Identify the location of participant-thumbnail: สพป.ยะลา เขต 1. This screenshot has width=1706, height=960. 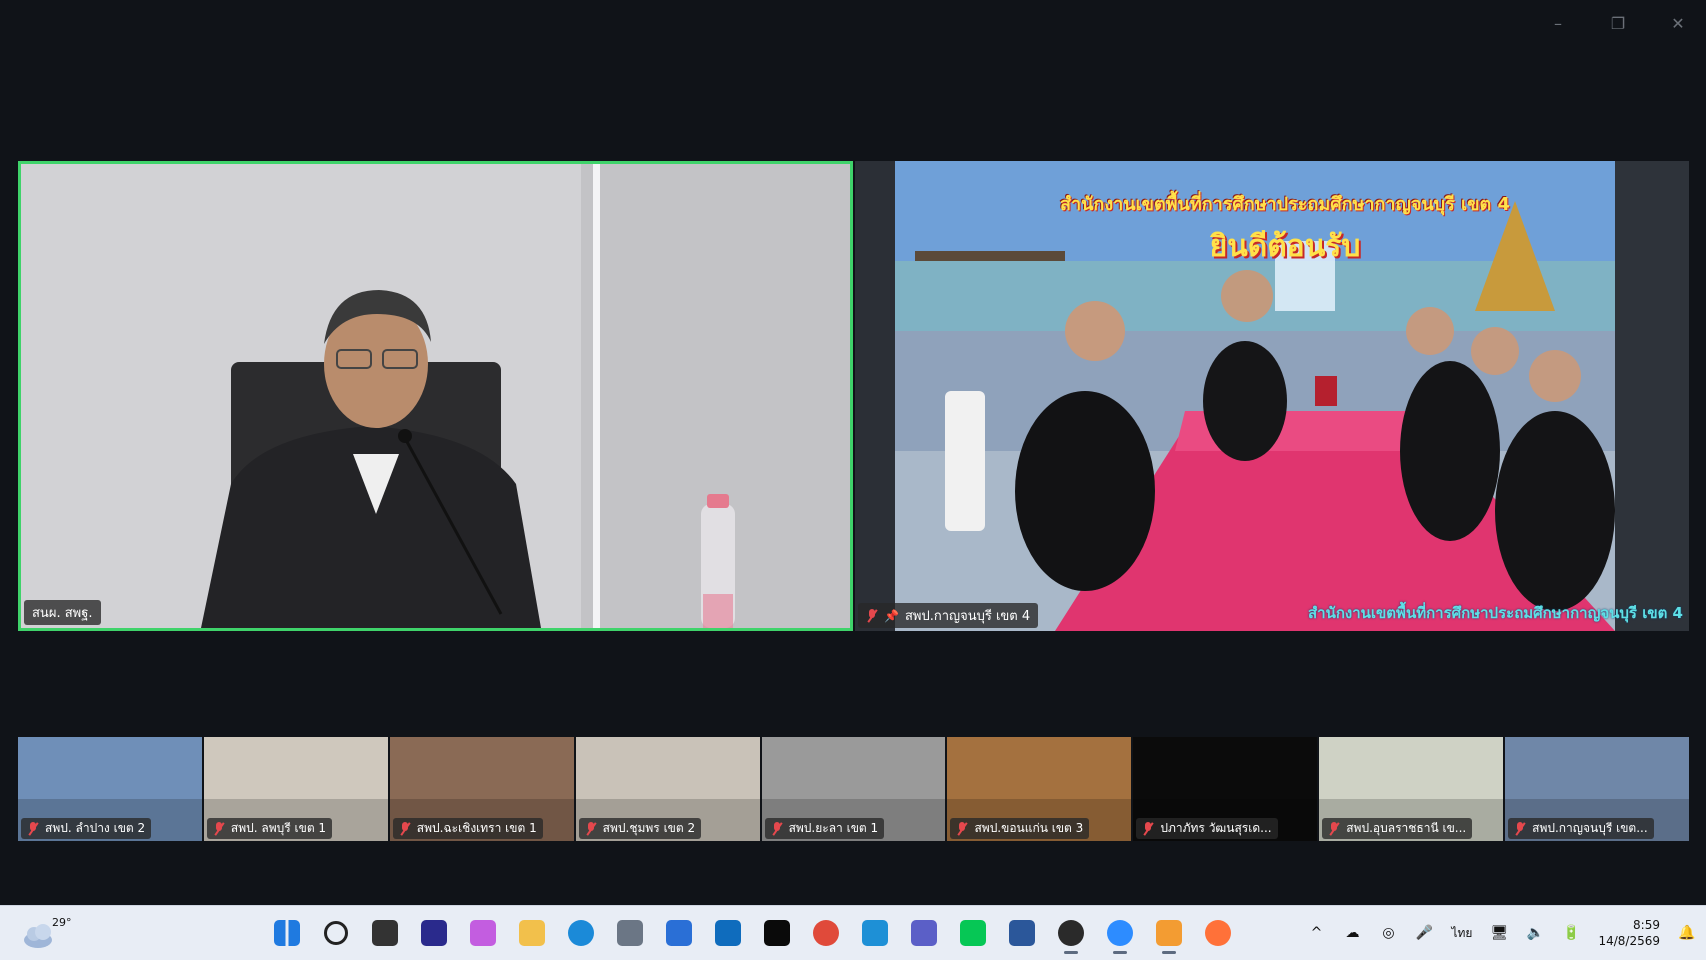
(853, 789).